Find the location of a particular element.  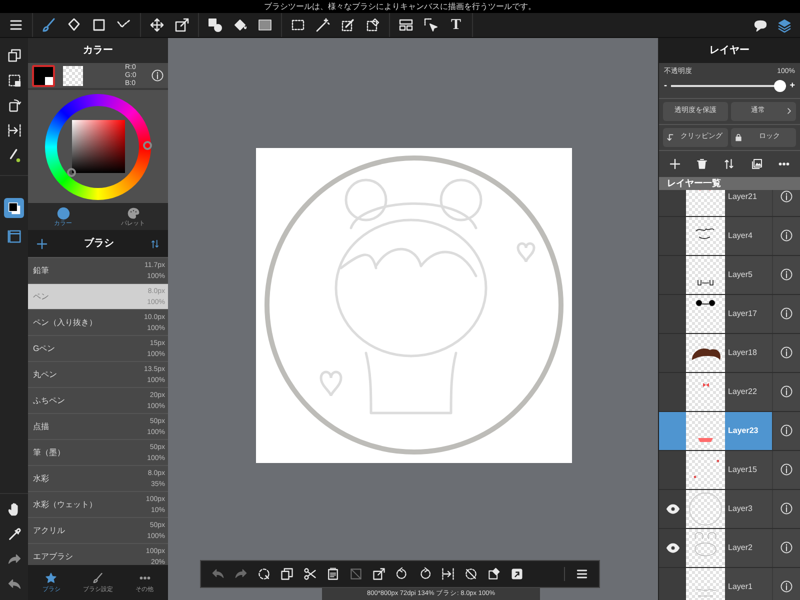

plus-icon is located at coordinates (42, 244).